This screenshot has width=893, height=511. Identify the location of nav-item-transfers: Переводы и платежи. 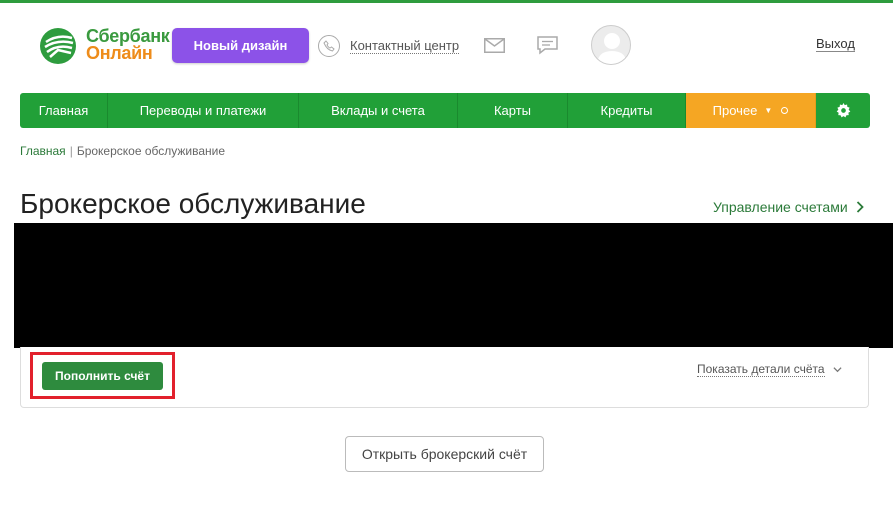
(203, 110).